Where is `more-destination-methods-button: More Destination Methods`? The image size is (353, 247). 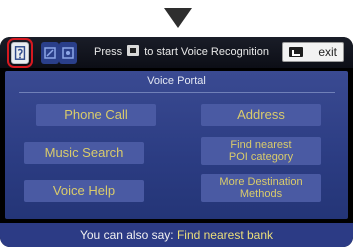
more-destination-methods-button: More Destination Methods is located at coordinates (261, 188).